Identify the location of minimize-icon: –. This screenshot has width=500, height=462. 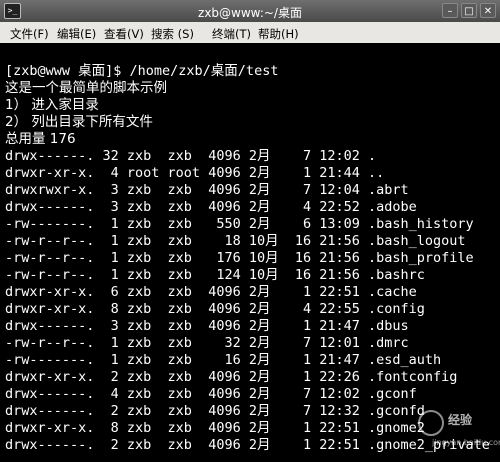
(450, 10).